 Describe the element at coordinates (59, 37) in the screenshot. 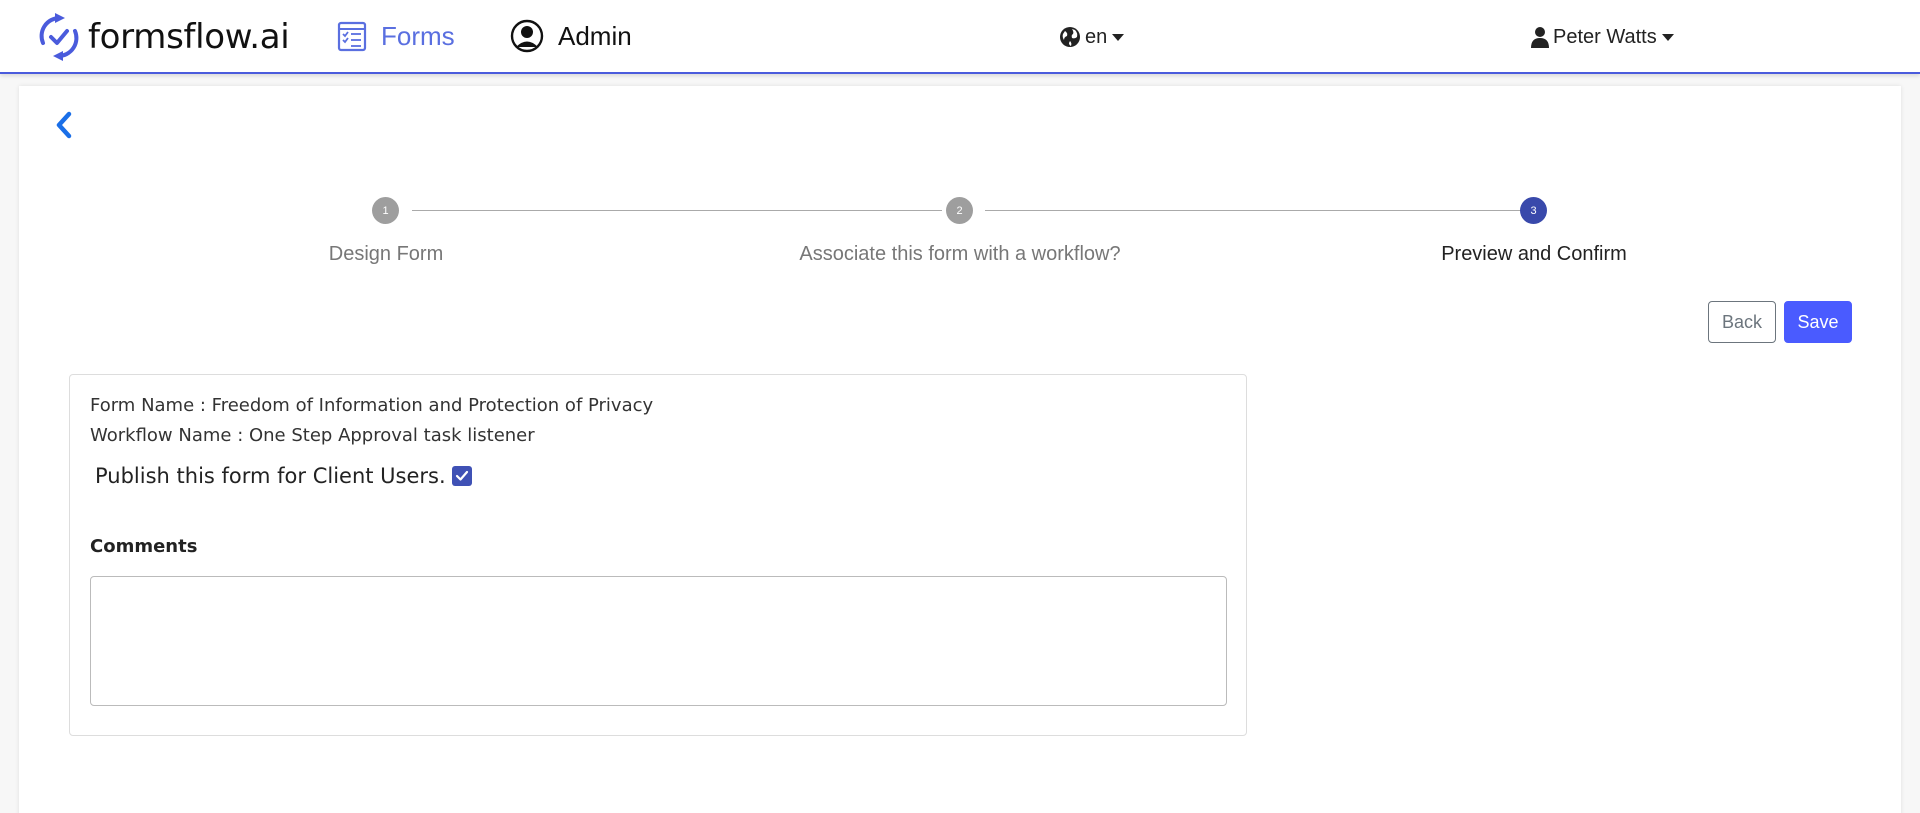

I see `formsflow-logo-icon` at that location.